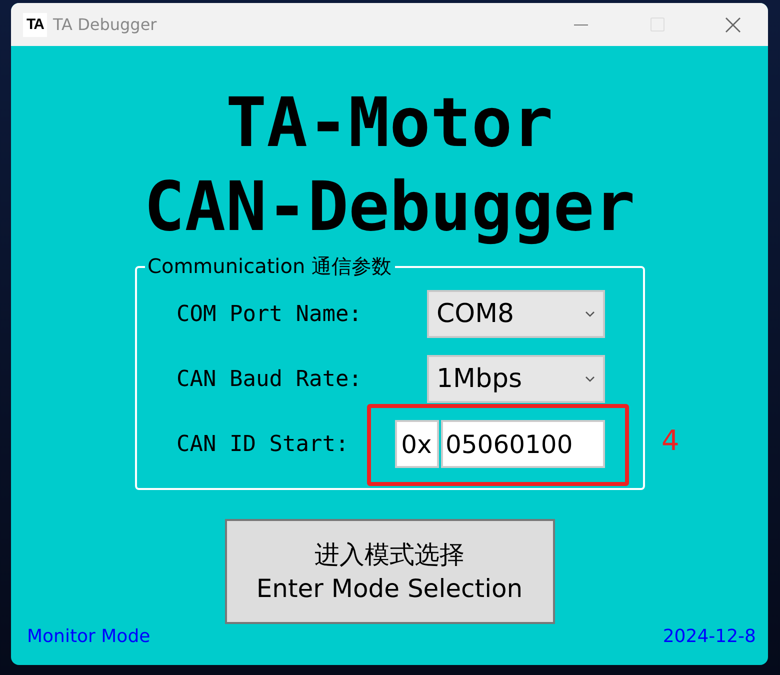 This screenshot has height=675, width=780. I want to click on field-label: CAN ID Start:, so click(263, 444).